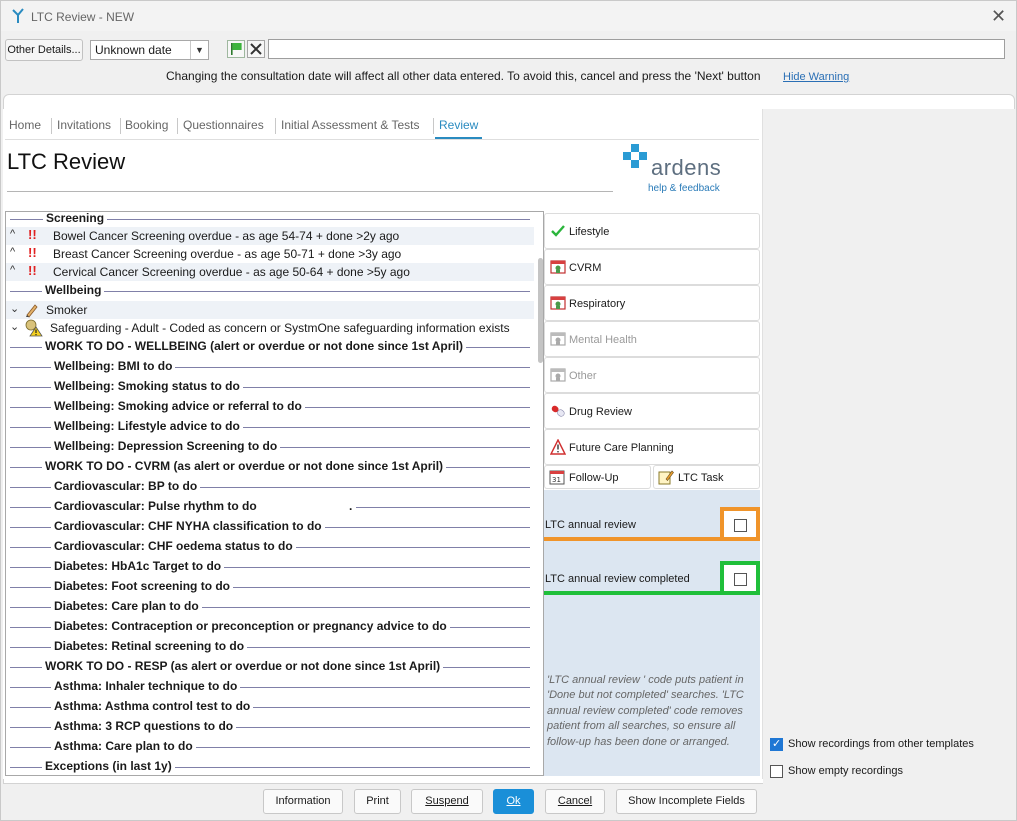 The width and height of the screenshot is (1017, 821). I want to click on todo-row: Wellbeing: BMI to do, so click(270, 367).